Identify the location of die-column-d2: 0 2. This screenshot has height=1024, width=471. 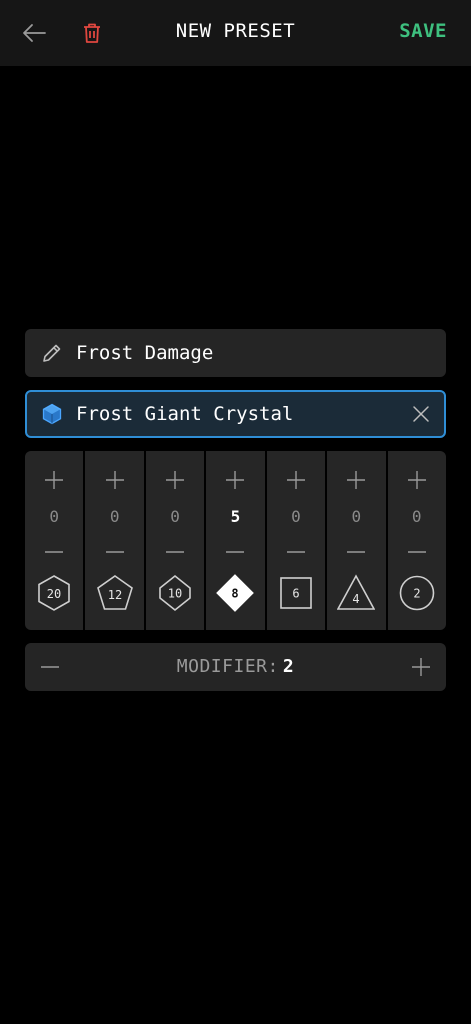
(416, 540).